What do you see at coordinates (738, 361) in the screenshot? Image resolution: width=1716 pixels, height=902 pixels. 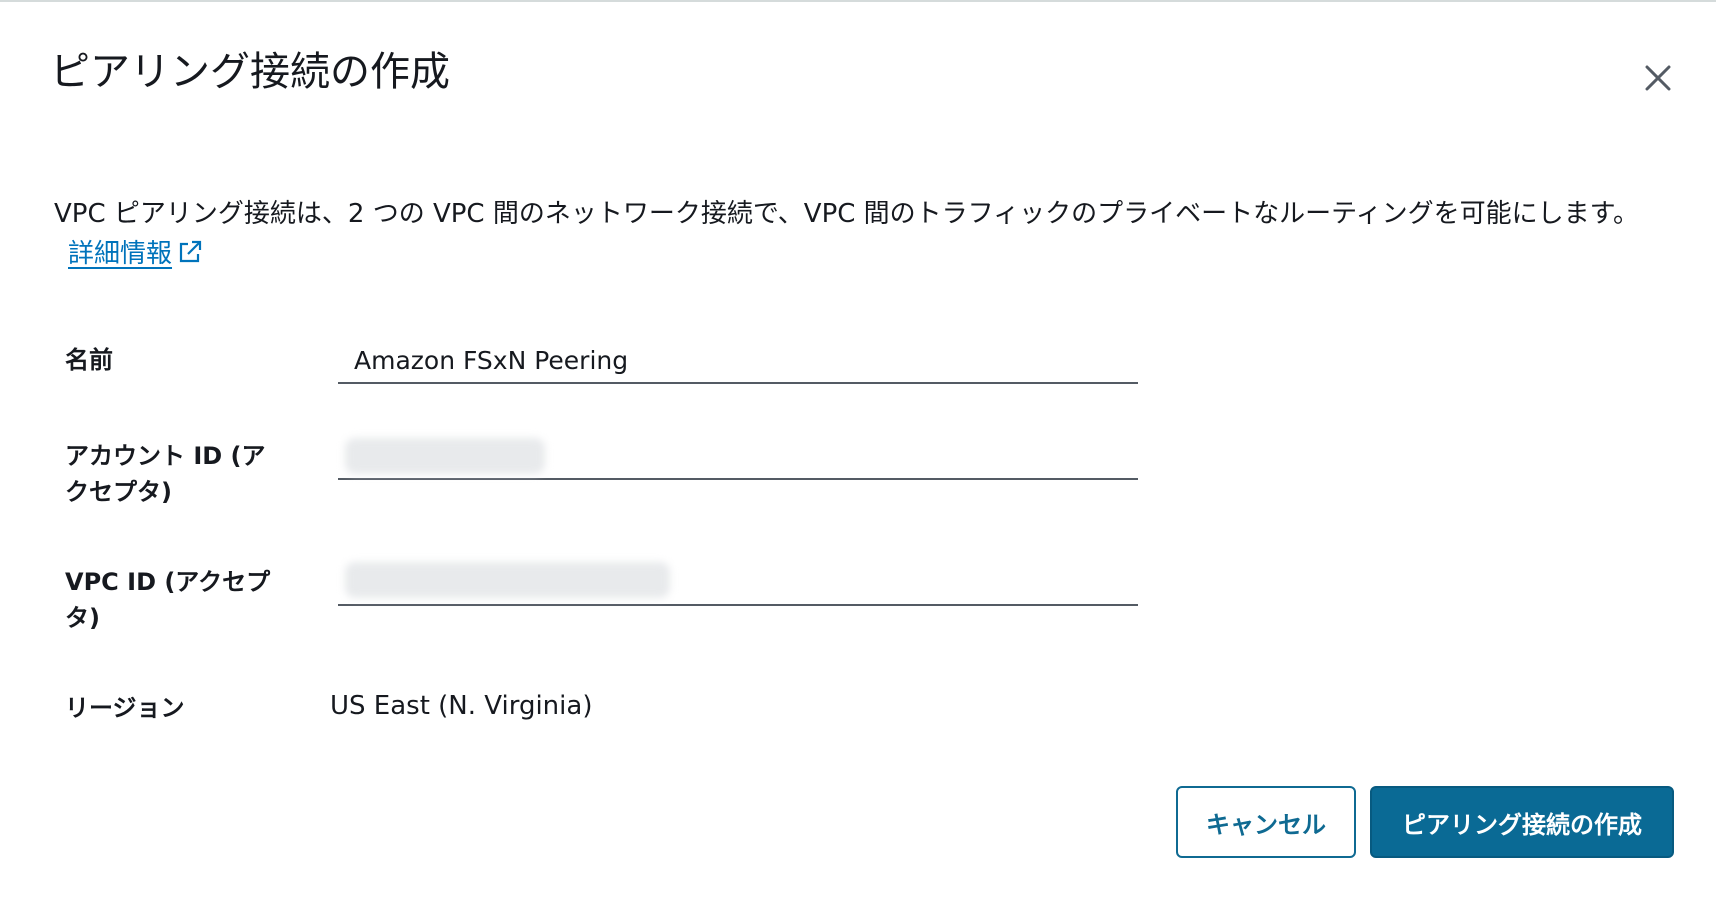 I see `name-input` at bounding box center [738, 361].